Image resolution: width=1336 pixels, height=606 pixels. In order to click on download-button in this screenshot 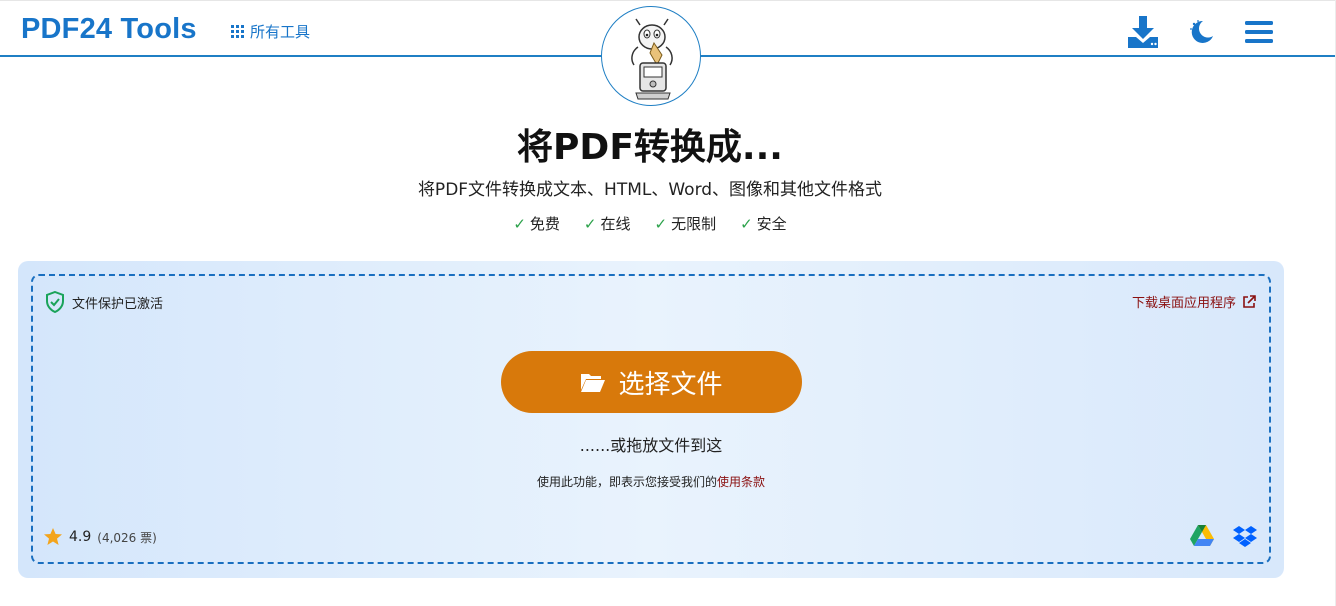, I will do `click(1143, 32)`.